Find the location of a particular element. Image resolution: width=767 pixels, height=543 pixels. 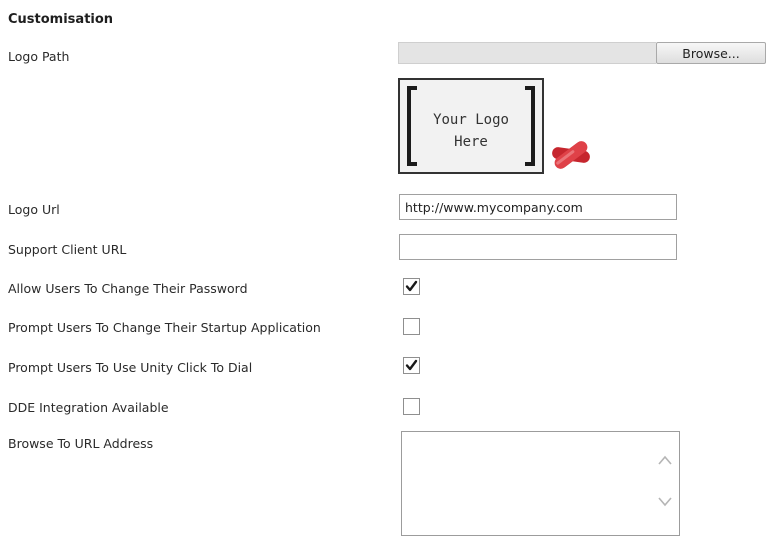

logo-placeholder-text: Your Logo Here is located at coordinates (471, 131).